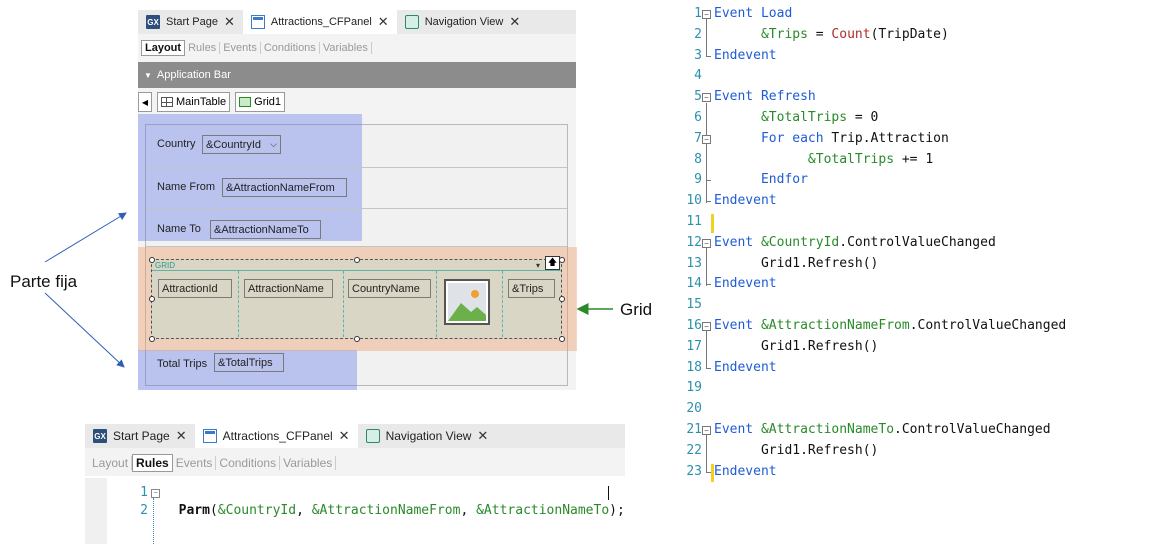 The height and width of the screenshot is (544, 1153). Describe the element at coordinates (257, 510) in the screenshot. I see `rule-var: &CountryId` at that location.